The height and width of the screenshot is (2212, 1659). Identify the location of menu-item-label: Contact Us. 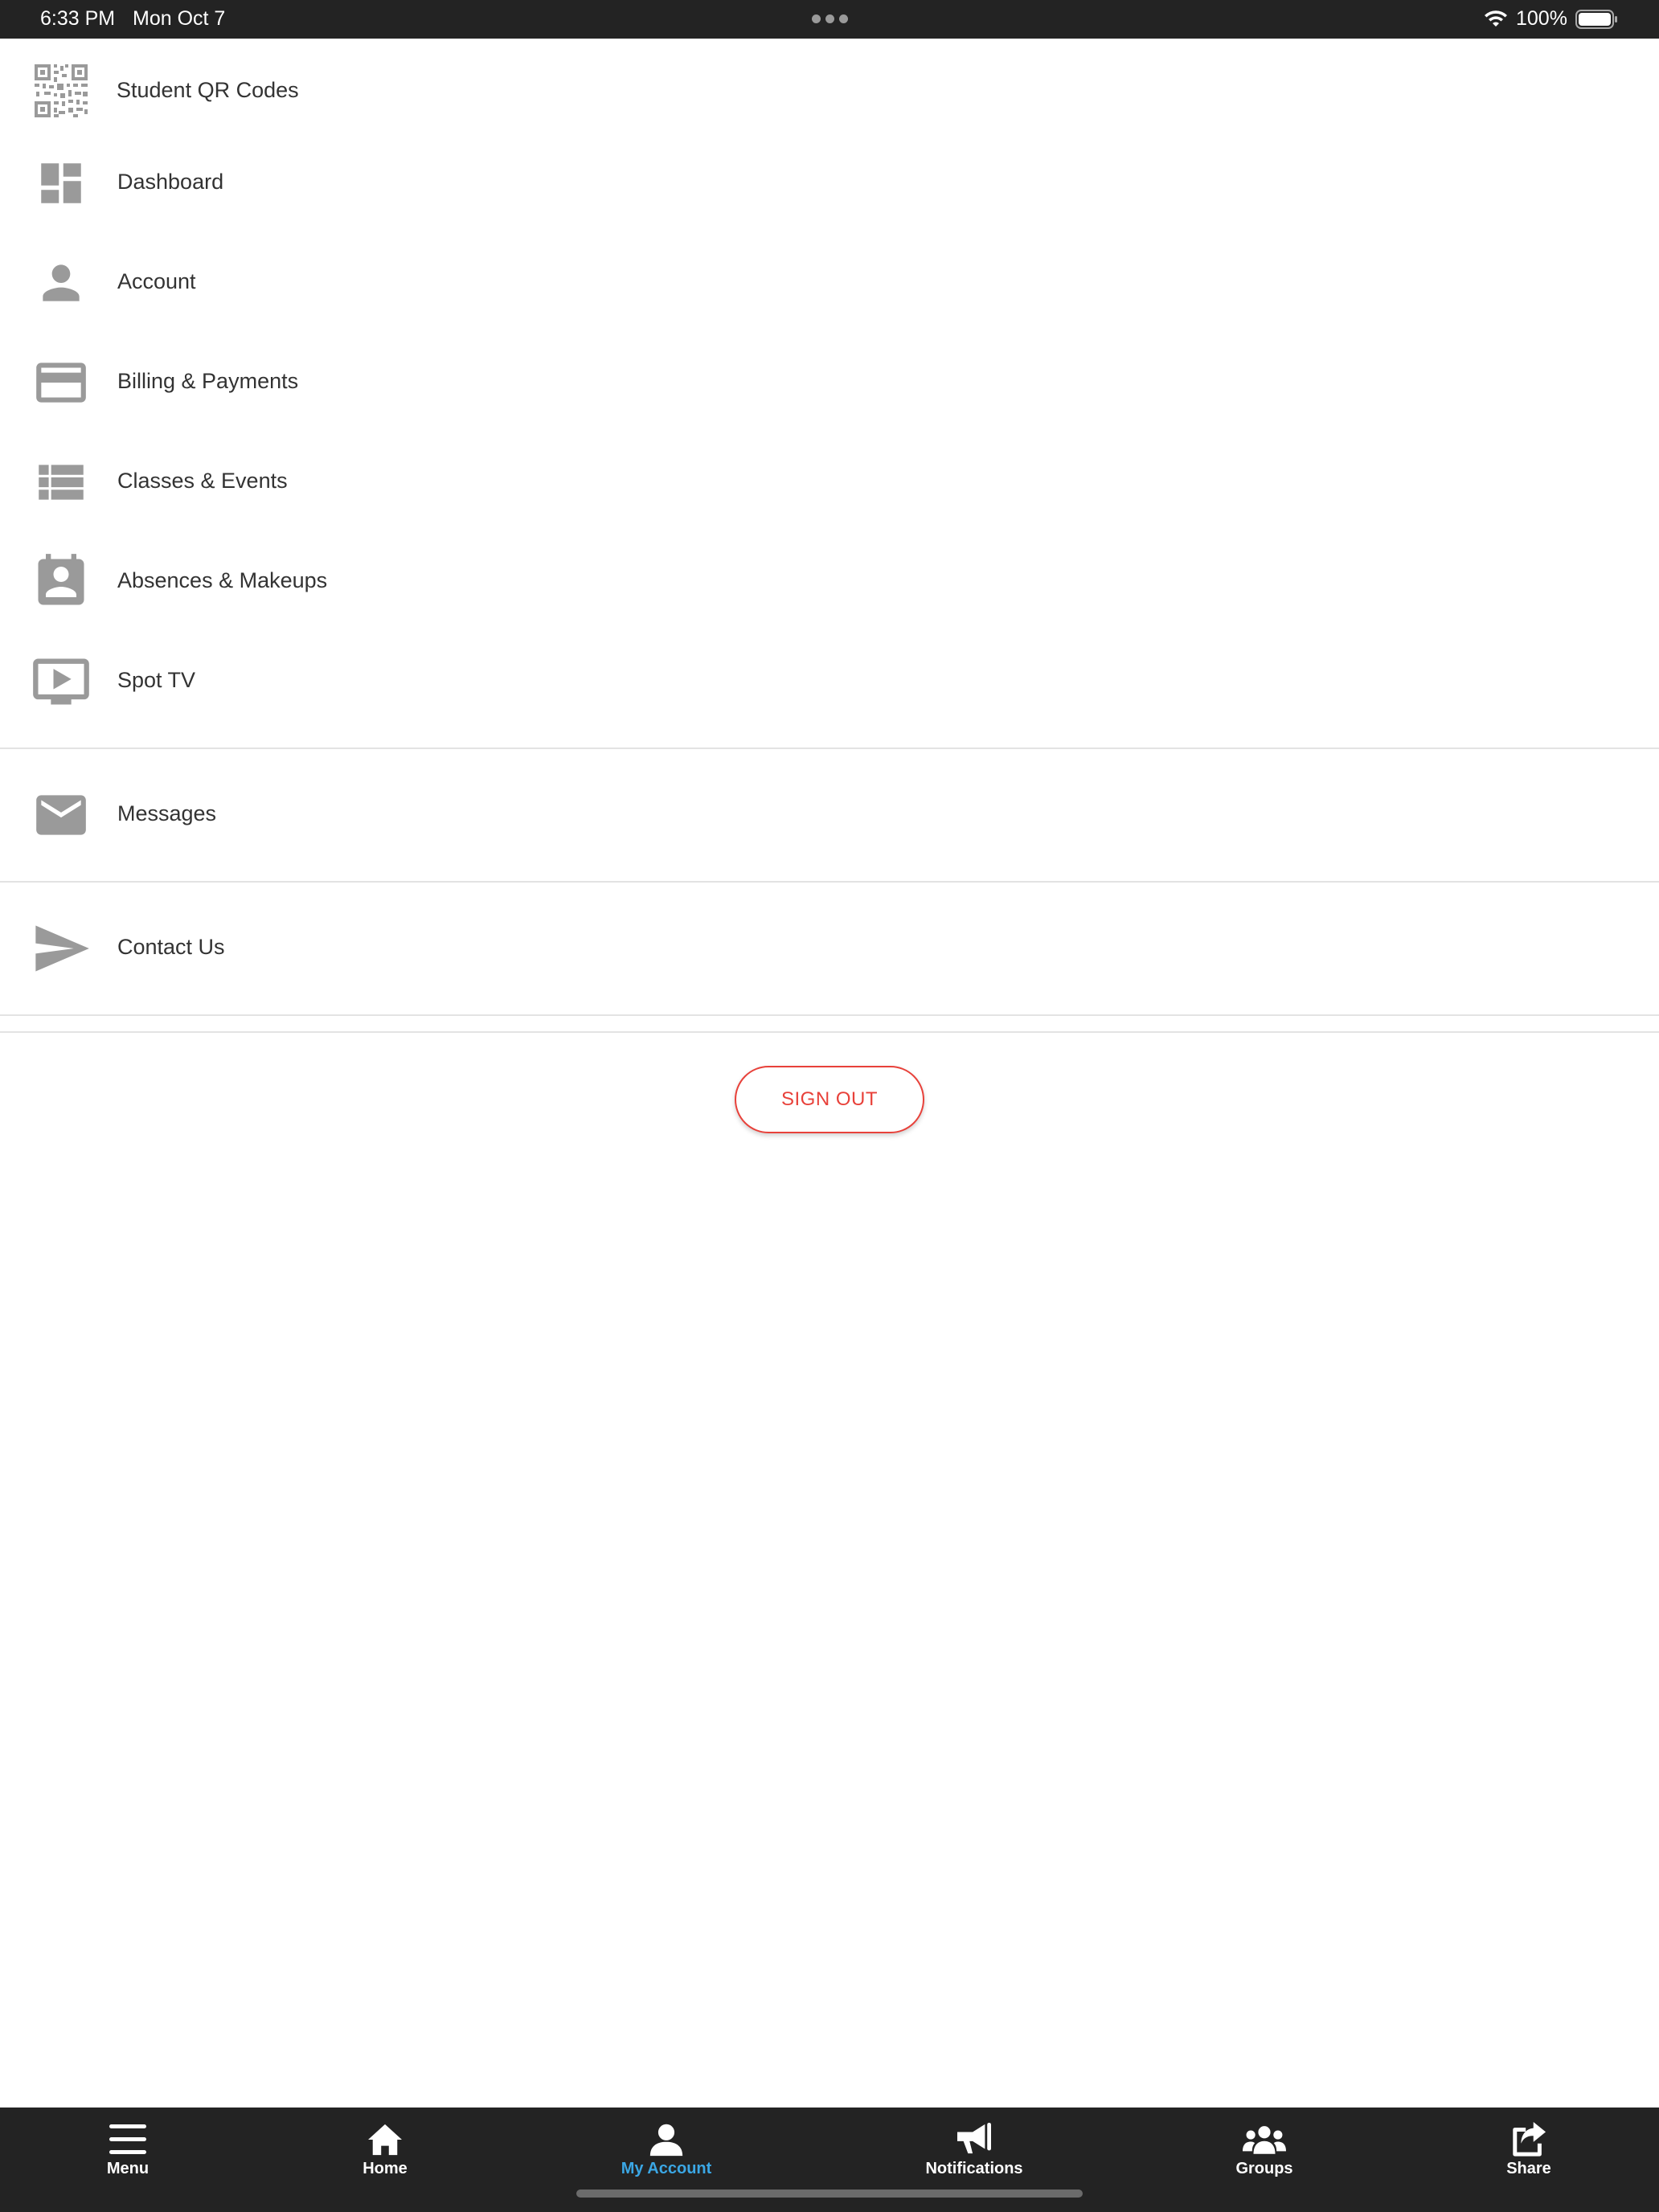
(171, 947).